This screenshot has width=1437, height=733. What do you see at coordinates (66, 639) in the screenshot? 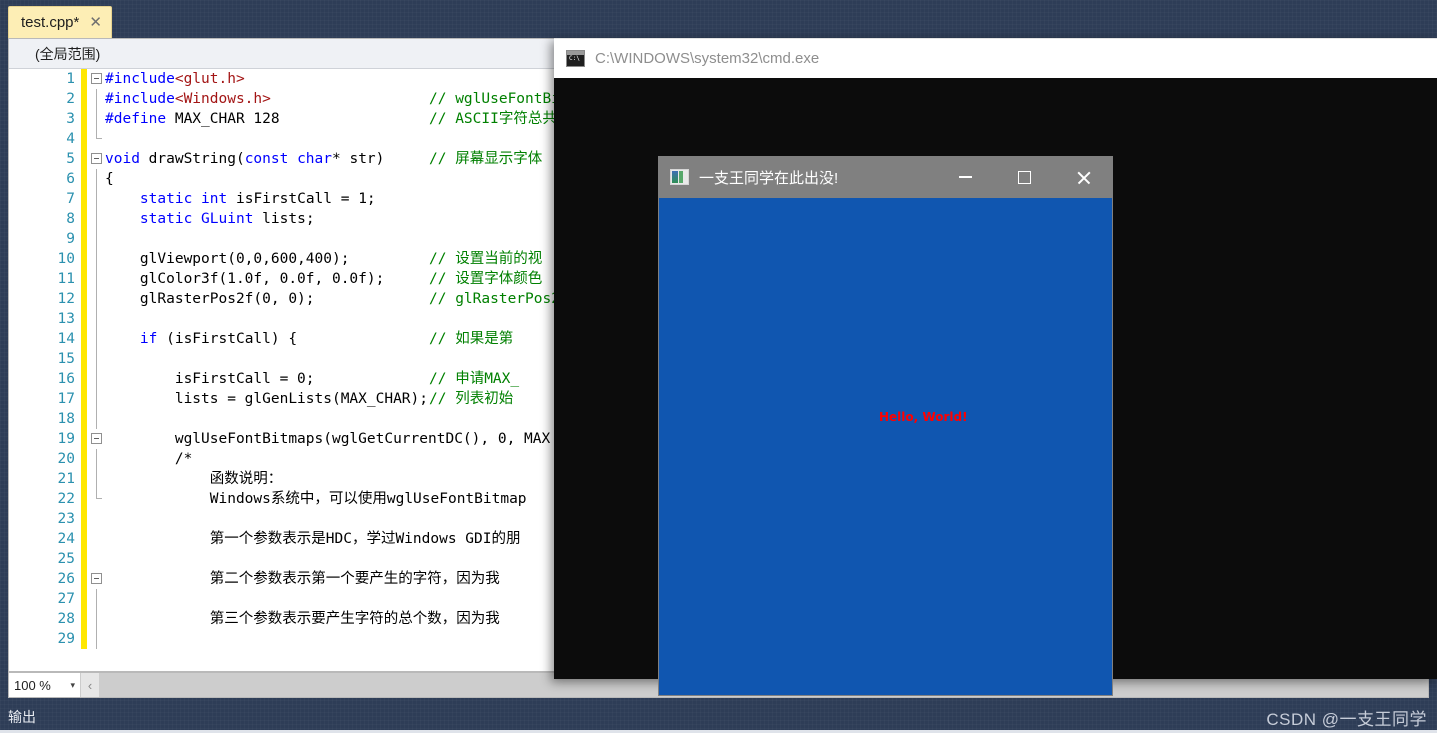
I see `line-number: 29` at bounding box center [66, 639].